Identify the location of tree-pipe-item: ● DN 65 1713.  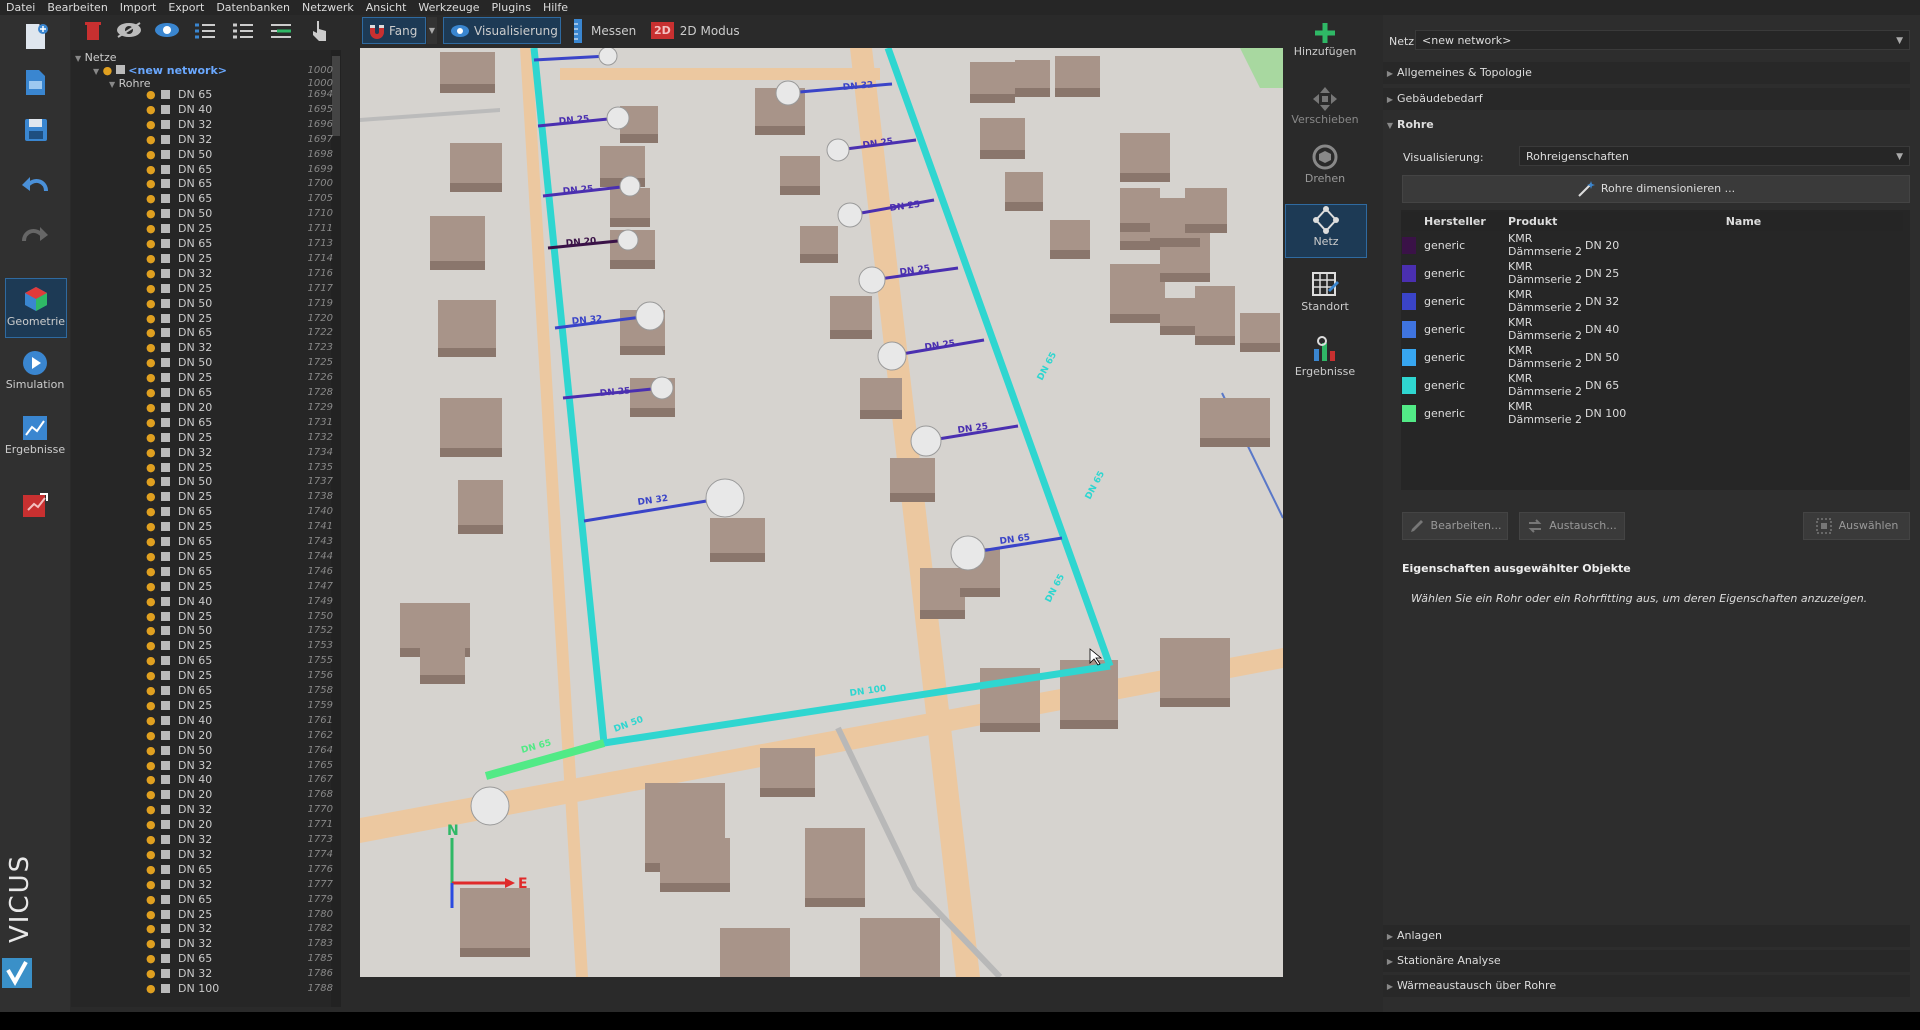
(206, 243).